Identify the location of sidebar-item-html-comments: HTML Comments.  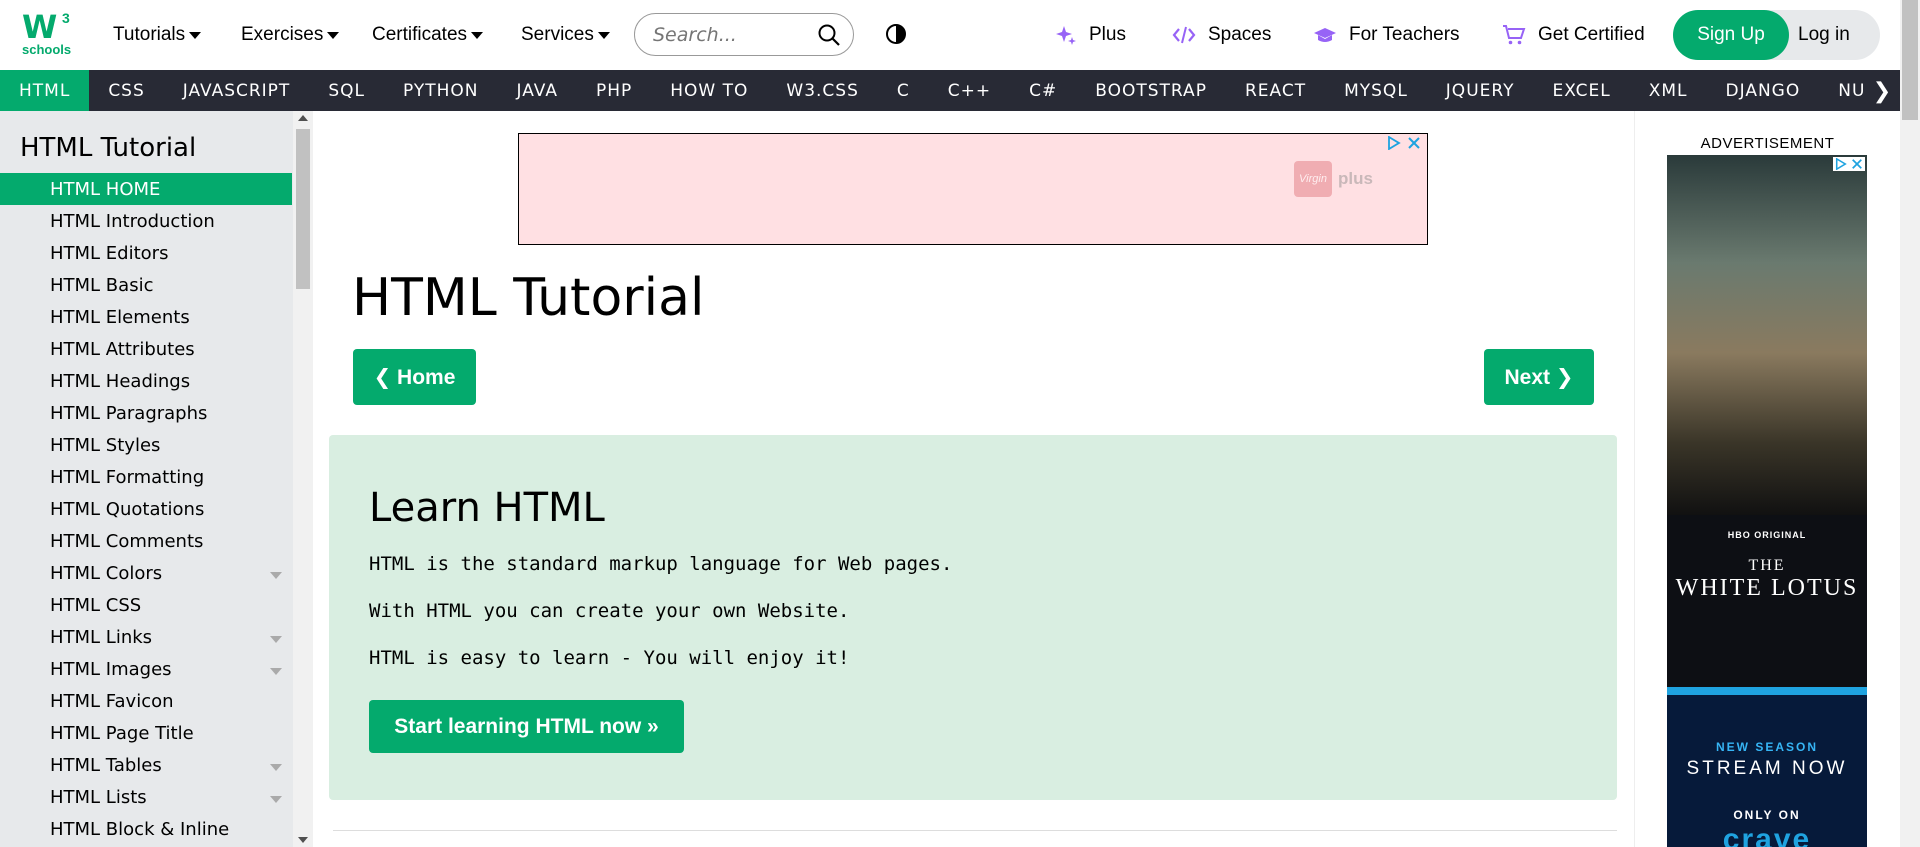
(146, 541).